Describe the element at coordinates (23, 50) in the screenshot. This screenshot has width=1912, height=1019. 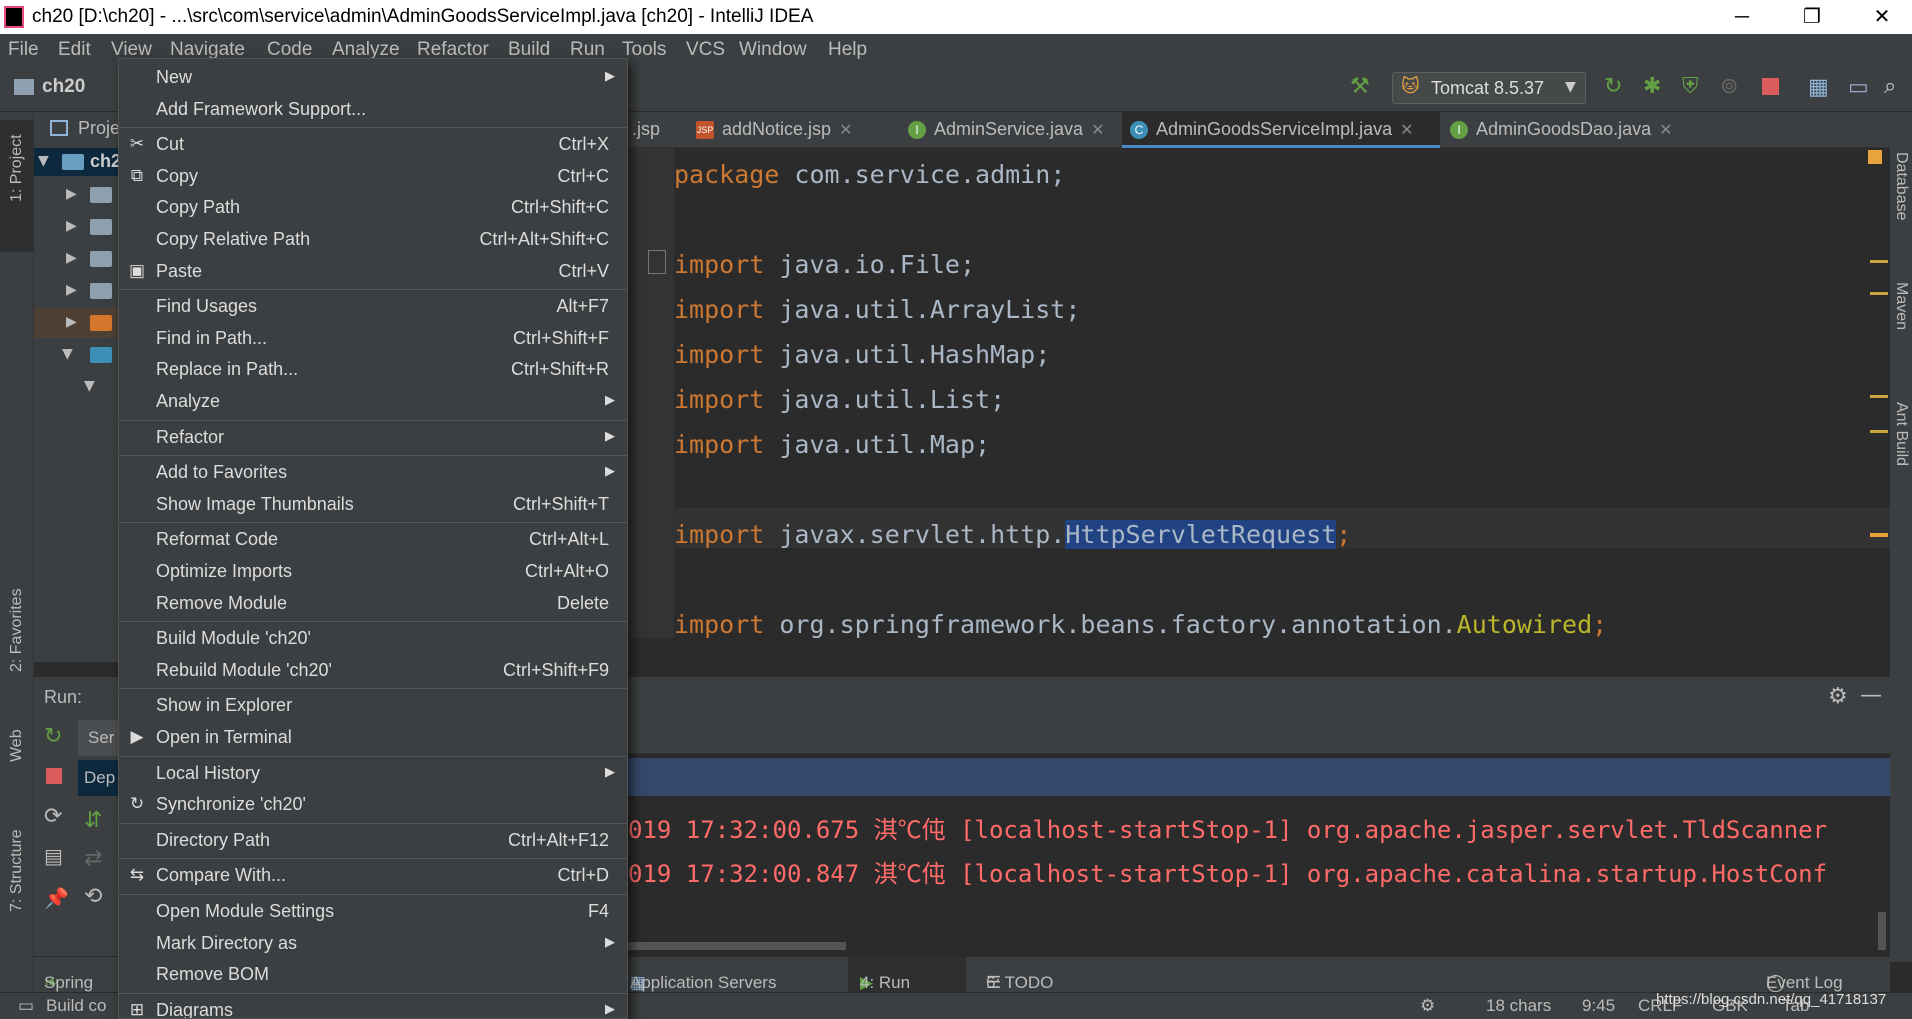
I see `menu-file: File` at that location.